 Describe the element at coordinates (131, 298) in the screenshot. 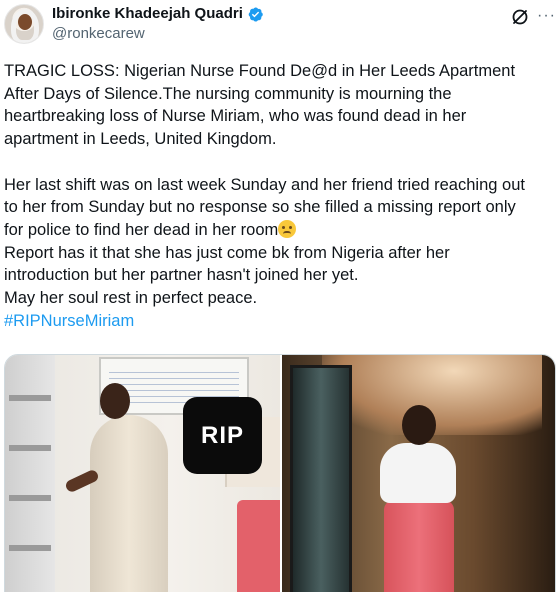

I see `tweet-line: May her soul rest in perfect peace.` at that location.